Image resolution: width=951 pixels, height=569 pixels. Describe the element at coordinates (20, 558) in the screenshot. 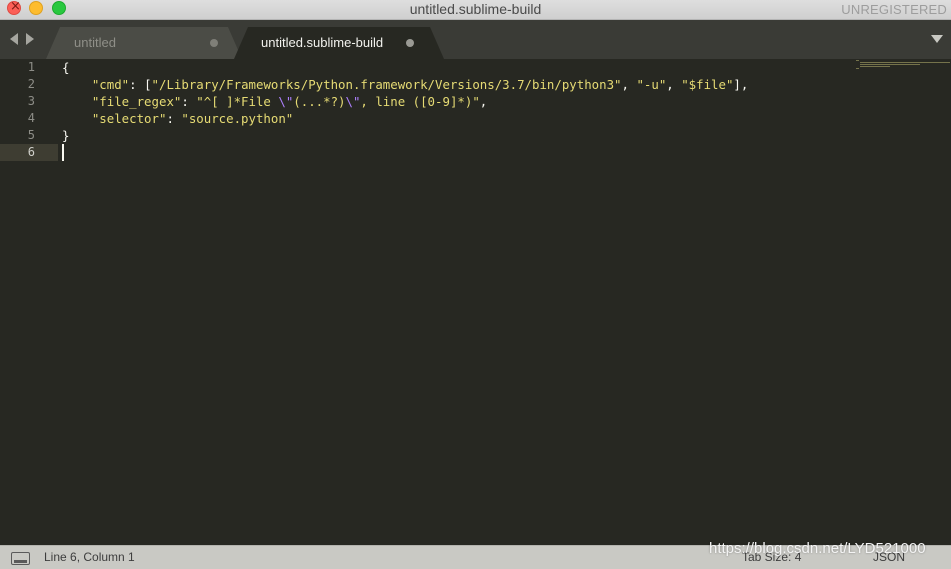

I see `show-panel-icon` at that location.